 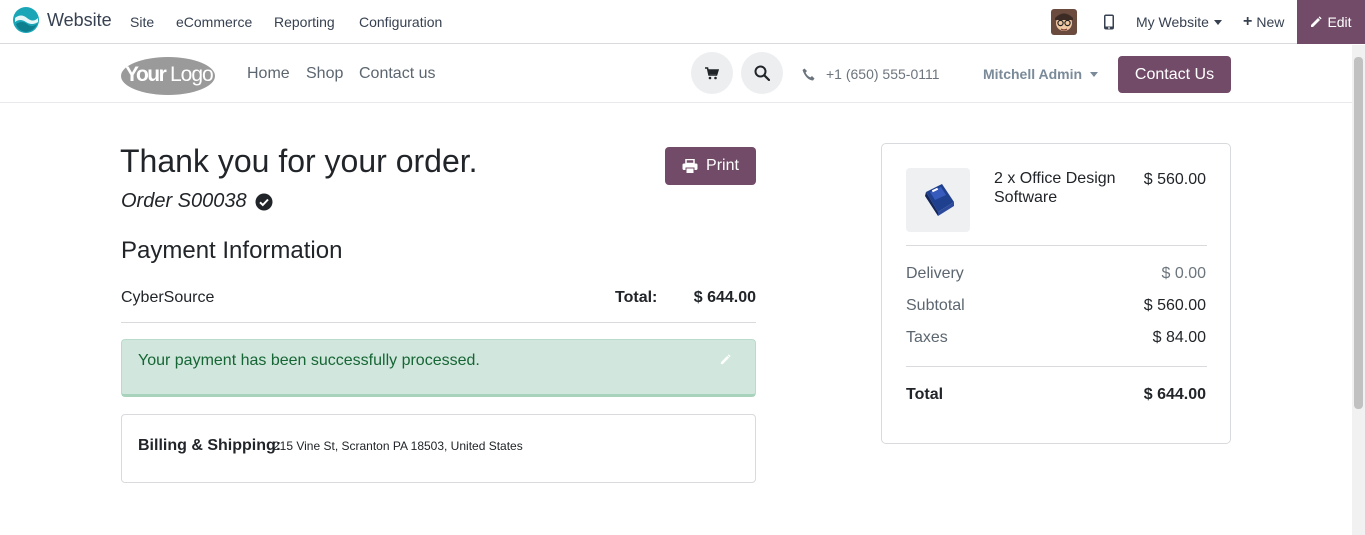 What do you see at coordinates (400, 22) in the screenshot?
I see `menu-configuration: Configuration` at bounding box center [400, 22].